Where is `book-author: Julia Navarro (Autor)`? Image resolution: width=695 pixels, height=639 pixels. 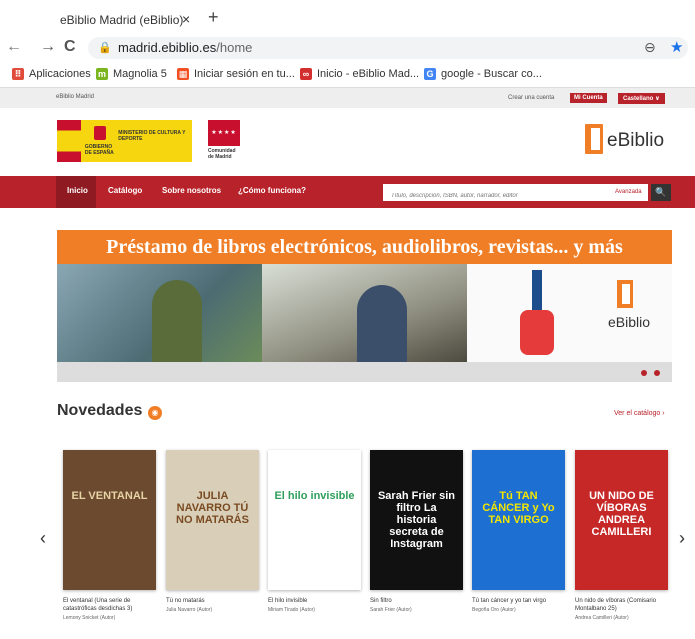
book-author: Julia Navarro (Autor) is located at coordinates (189, 610).